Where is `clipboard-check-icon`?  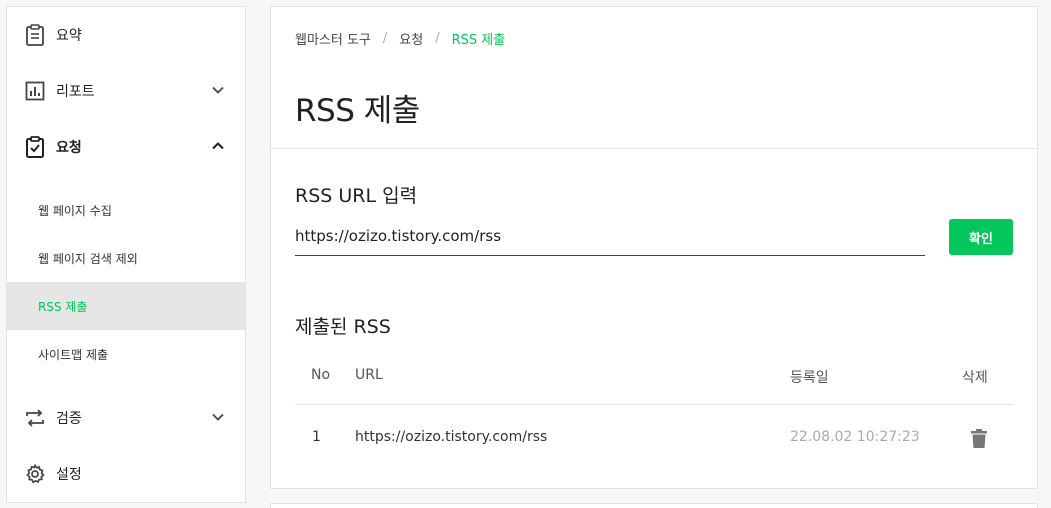
clipboard-check-icon is located at coordinates (35, 147).